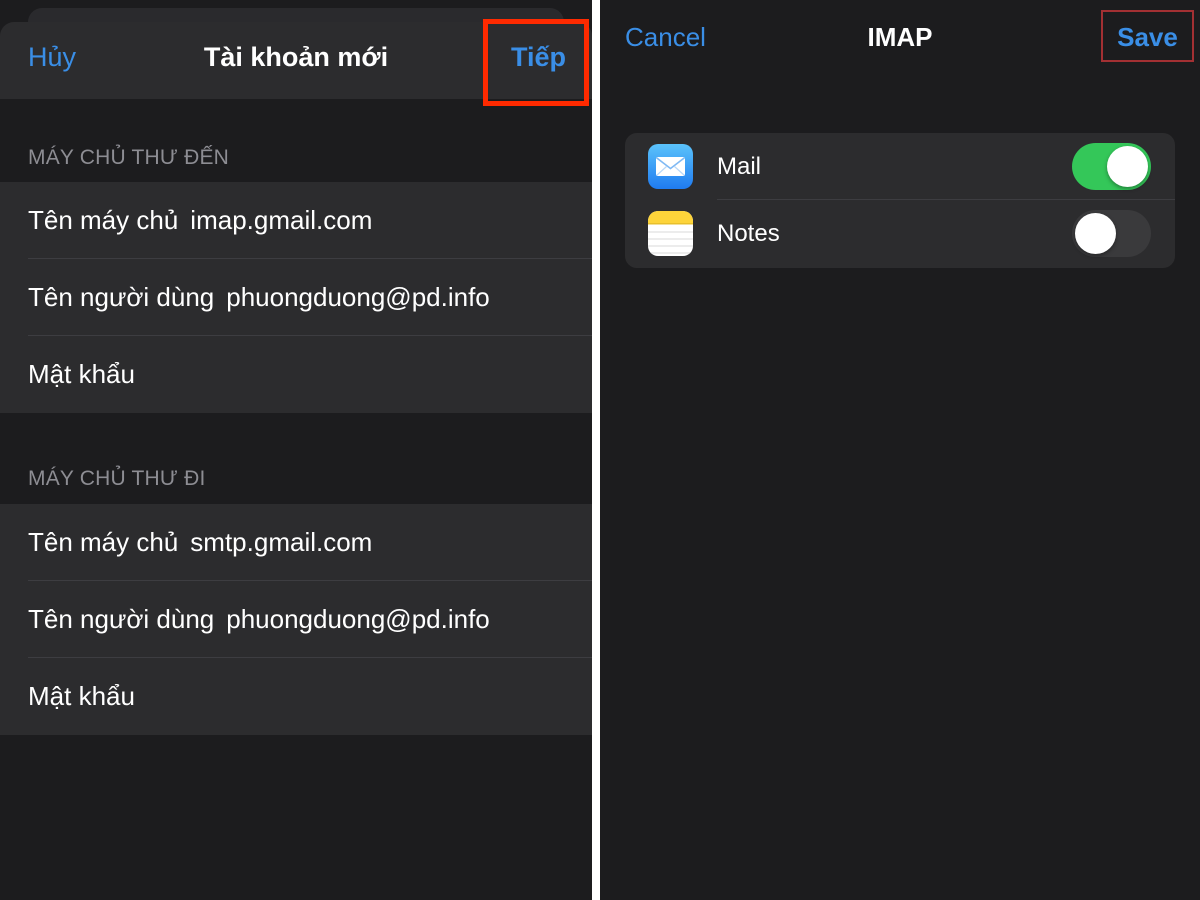 The height and width of the screenshot is (900, 1200). What do you see at coordinates (900, 166) in the screenshot?
I see `list-item-mail: Mail` at bounding box center [900, 166].